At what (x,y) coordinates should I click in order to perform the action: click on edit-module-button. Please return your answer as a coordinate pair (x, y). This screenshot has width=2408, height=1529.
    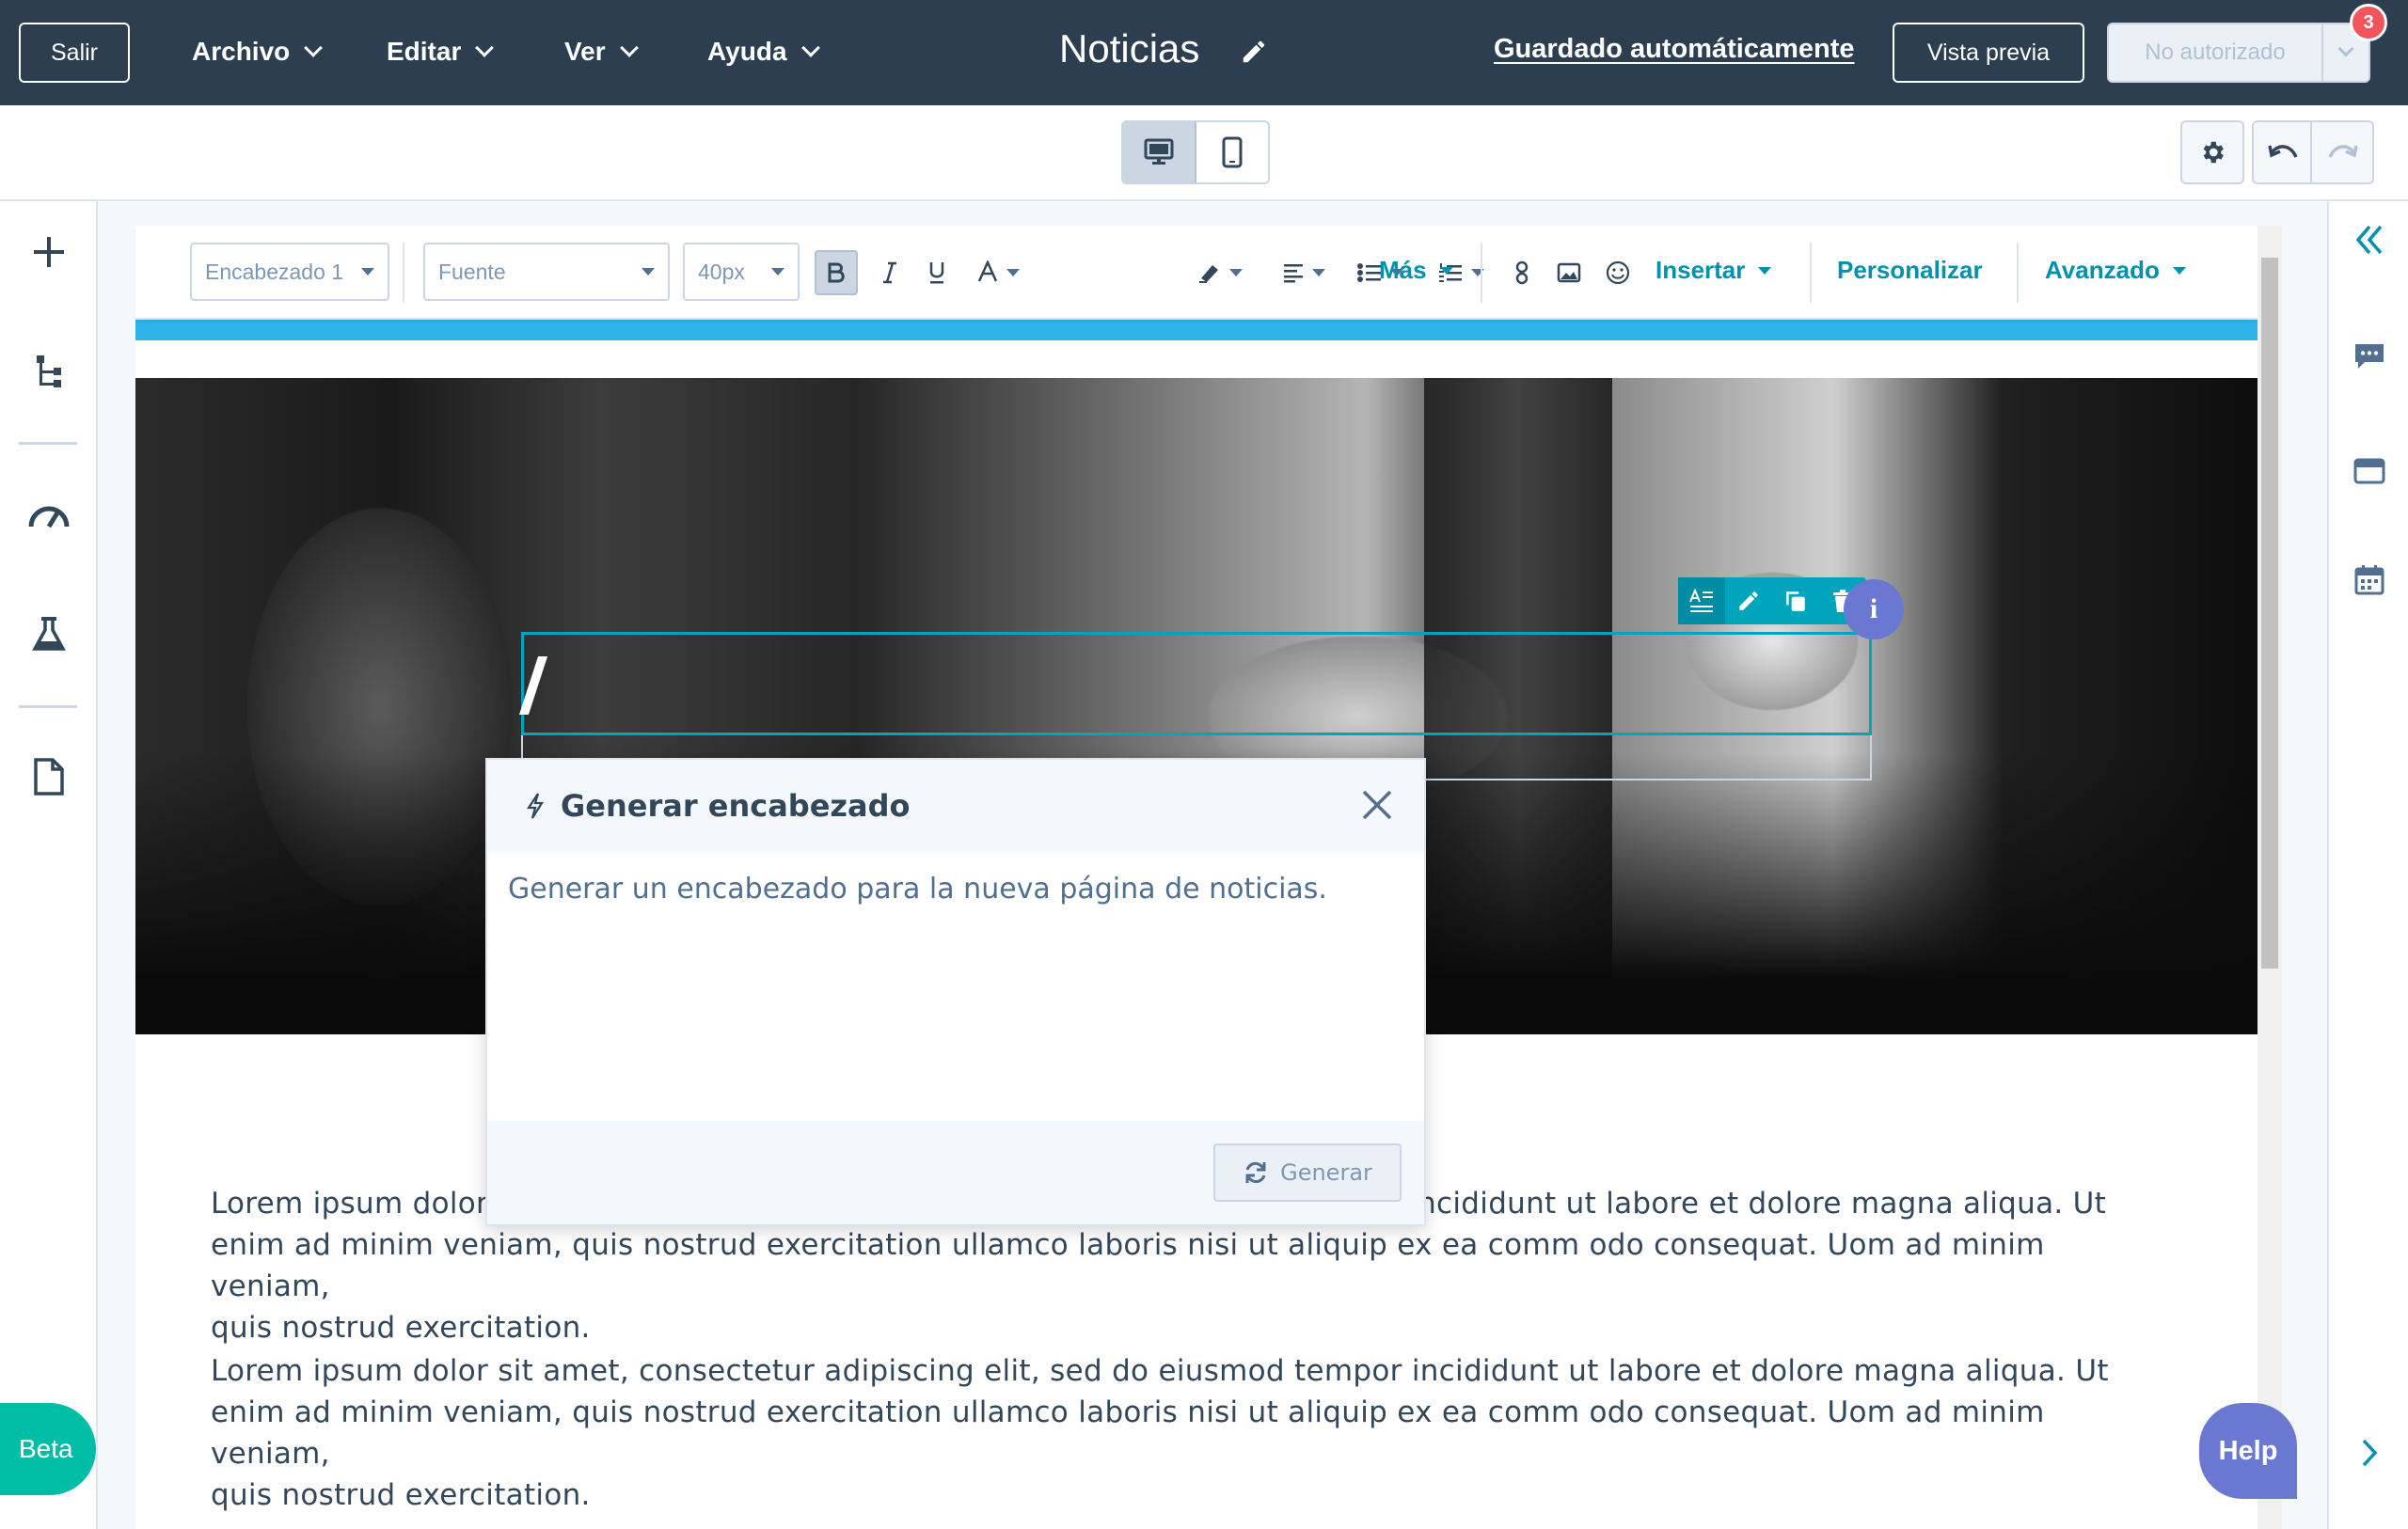
    Looking at the image, I should click on (1748, 600).